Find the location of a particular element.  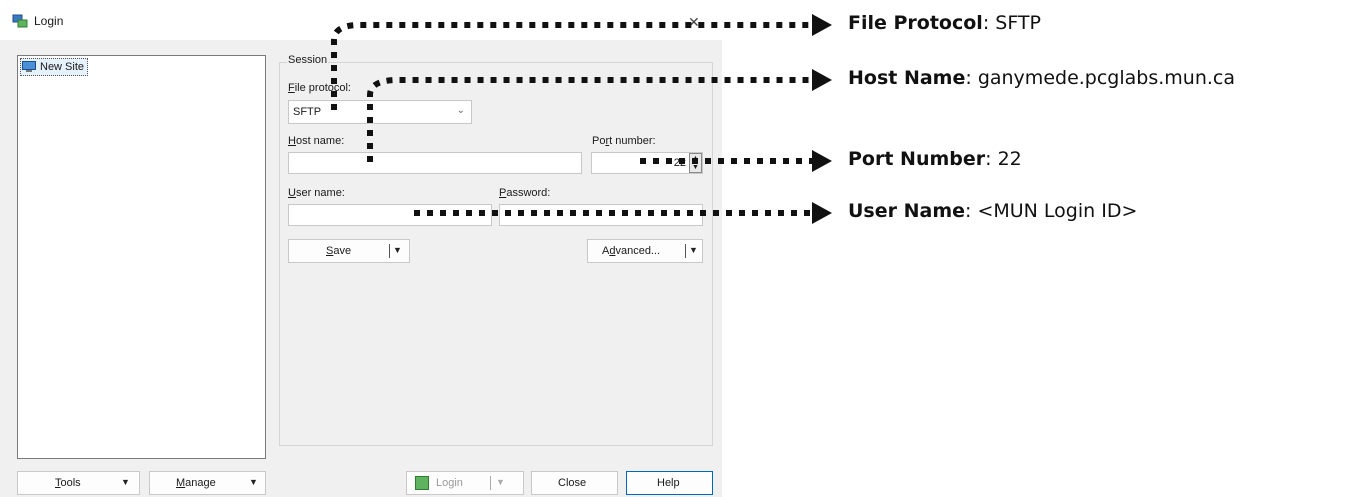

annotation-user-name: User Name: <MUN Login ID> is located at coordinates (993, 211).